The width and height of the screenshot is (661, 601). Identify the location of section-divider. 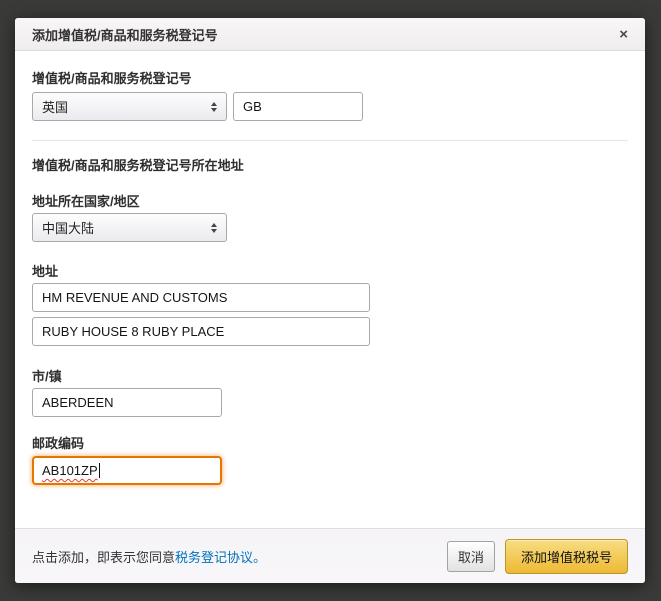
(330, 140).